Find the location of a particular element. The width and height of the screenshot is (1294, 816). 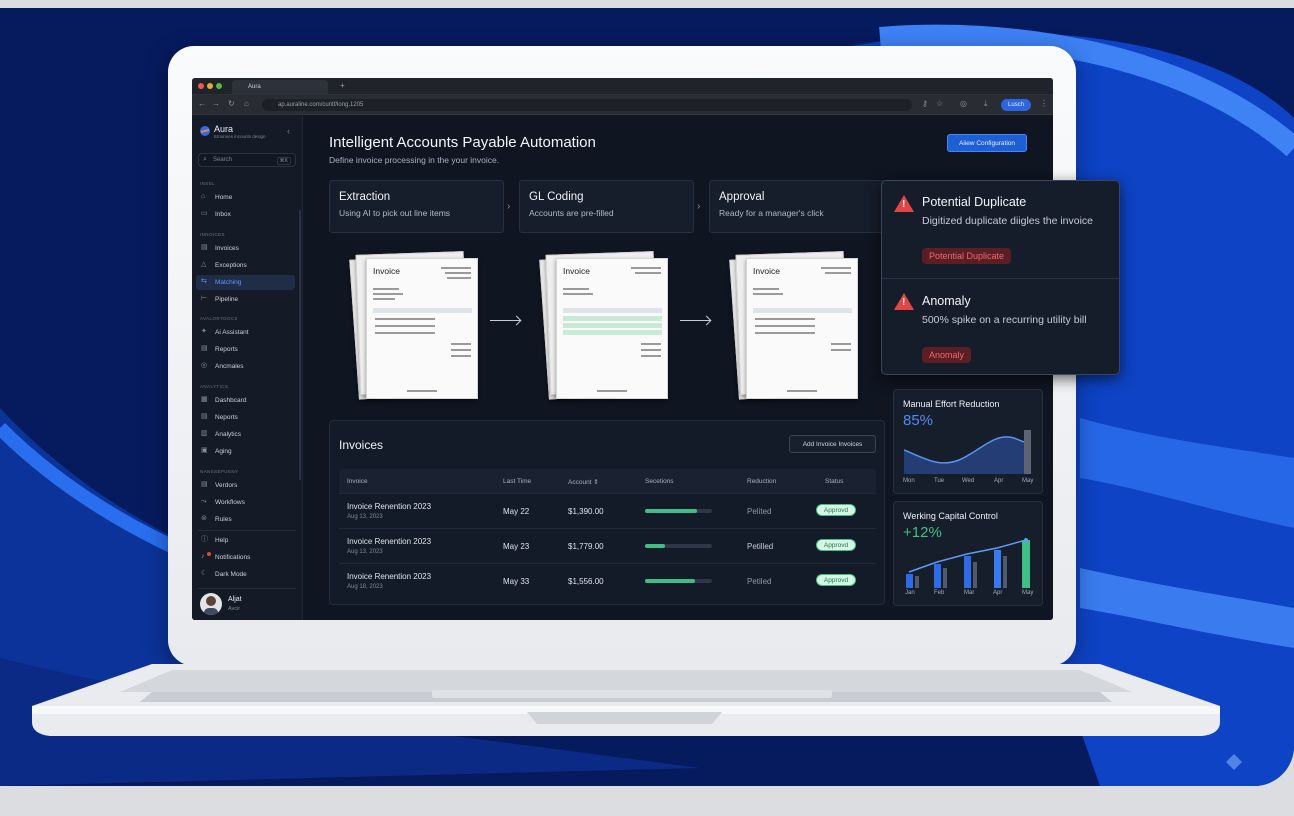

anomaly-icon: ◎ is located at coordinates (204, 365).